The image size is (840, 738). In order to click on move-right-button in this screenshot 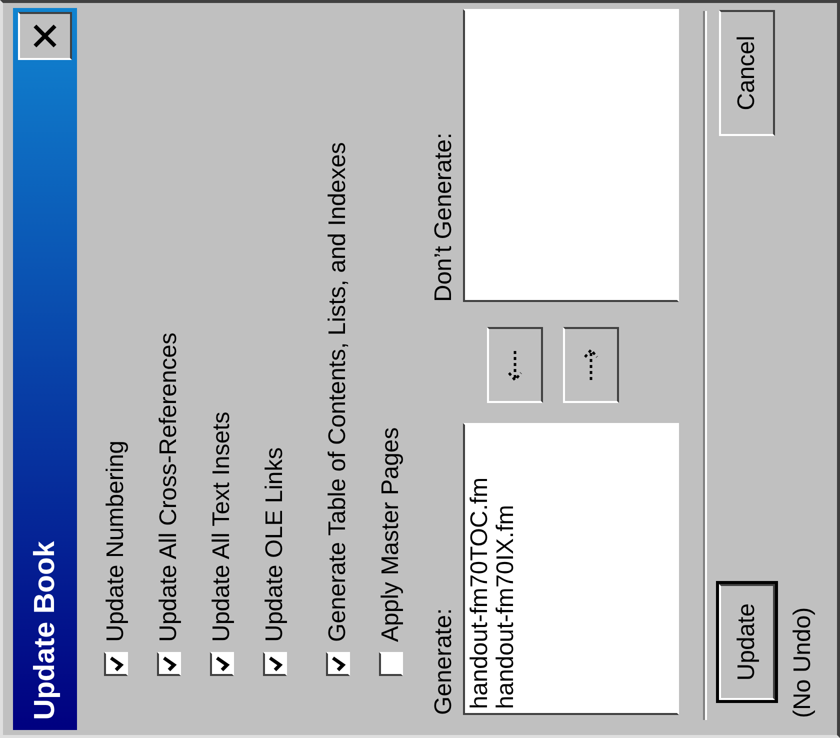, I will do `click(591, 365)`.